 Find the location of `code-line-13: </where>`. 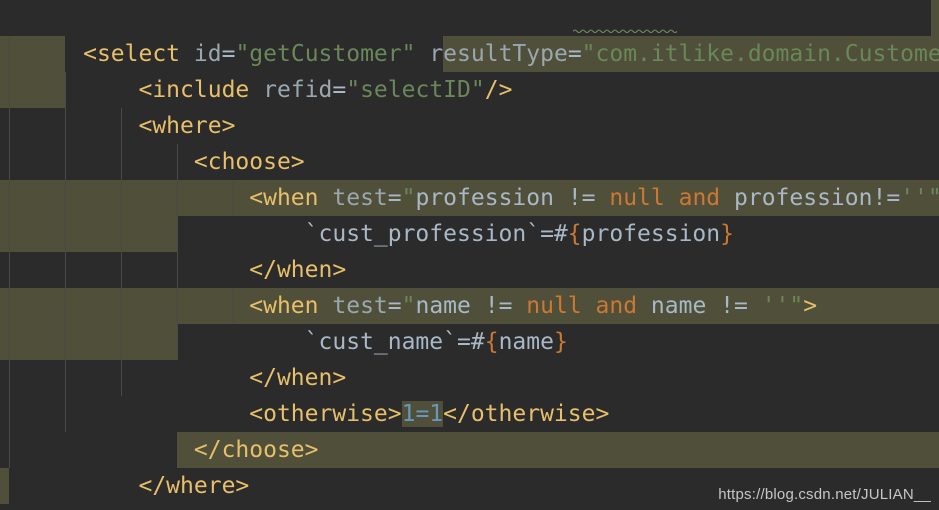

code-line-13: </where> is located at coordinates (469, 465).